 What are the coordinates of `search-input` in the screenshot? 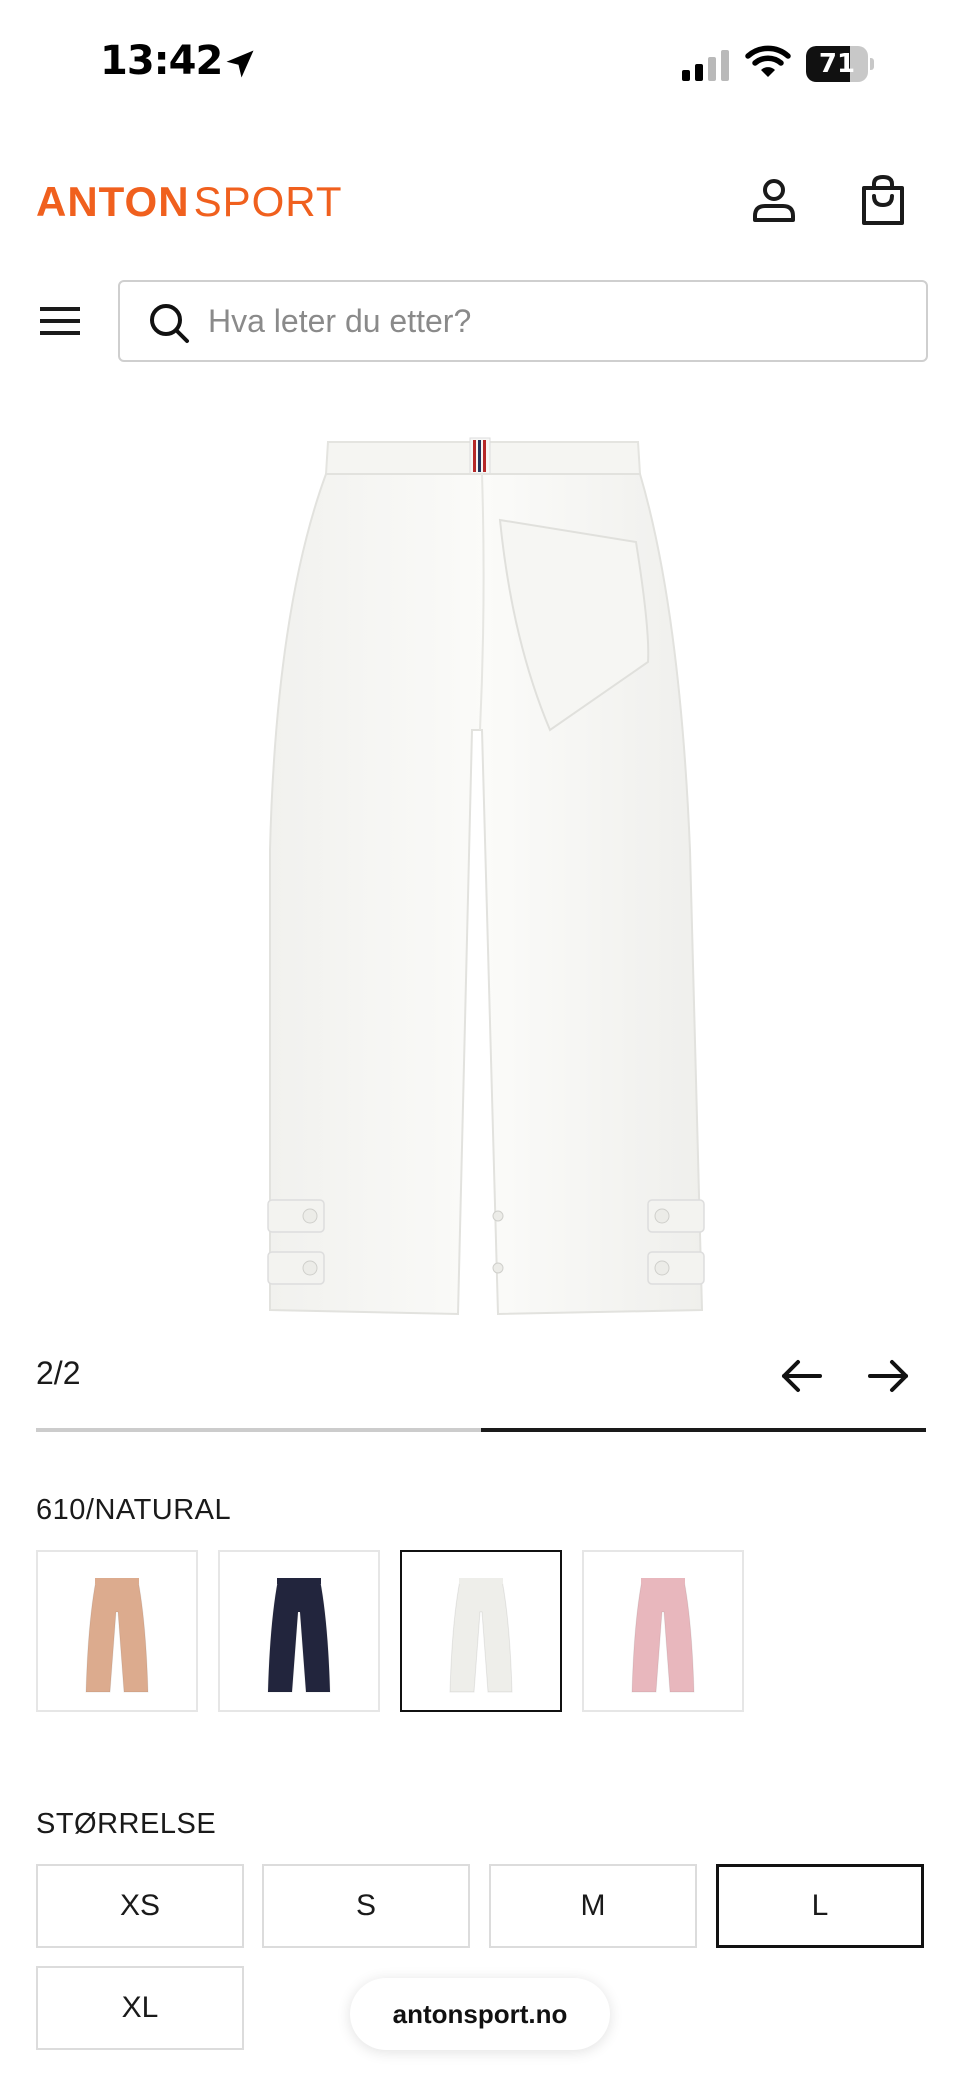 It's located at (558, 321).